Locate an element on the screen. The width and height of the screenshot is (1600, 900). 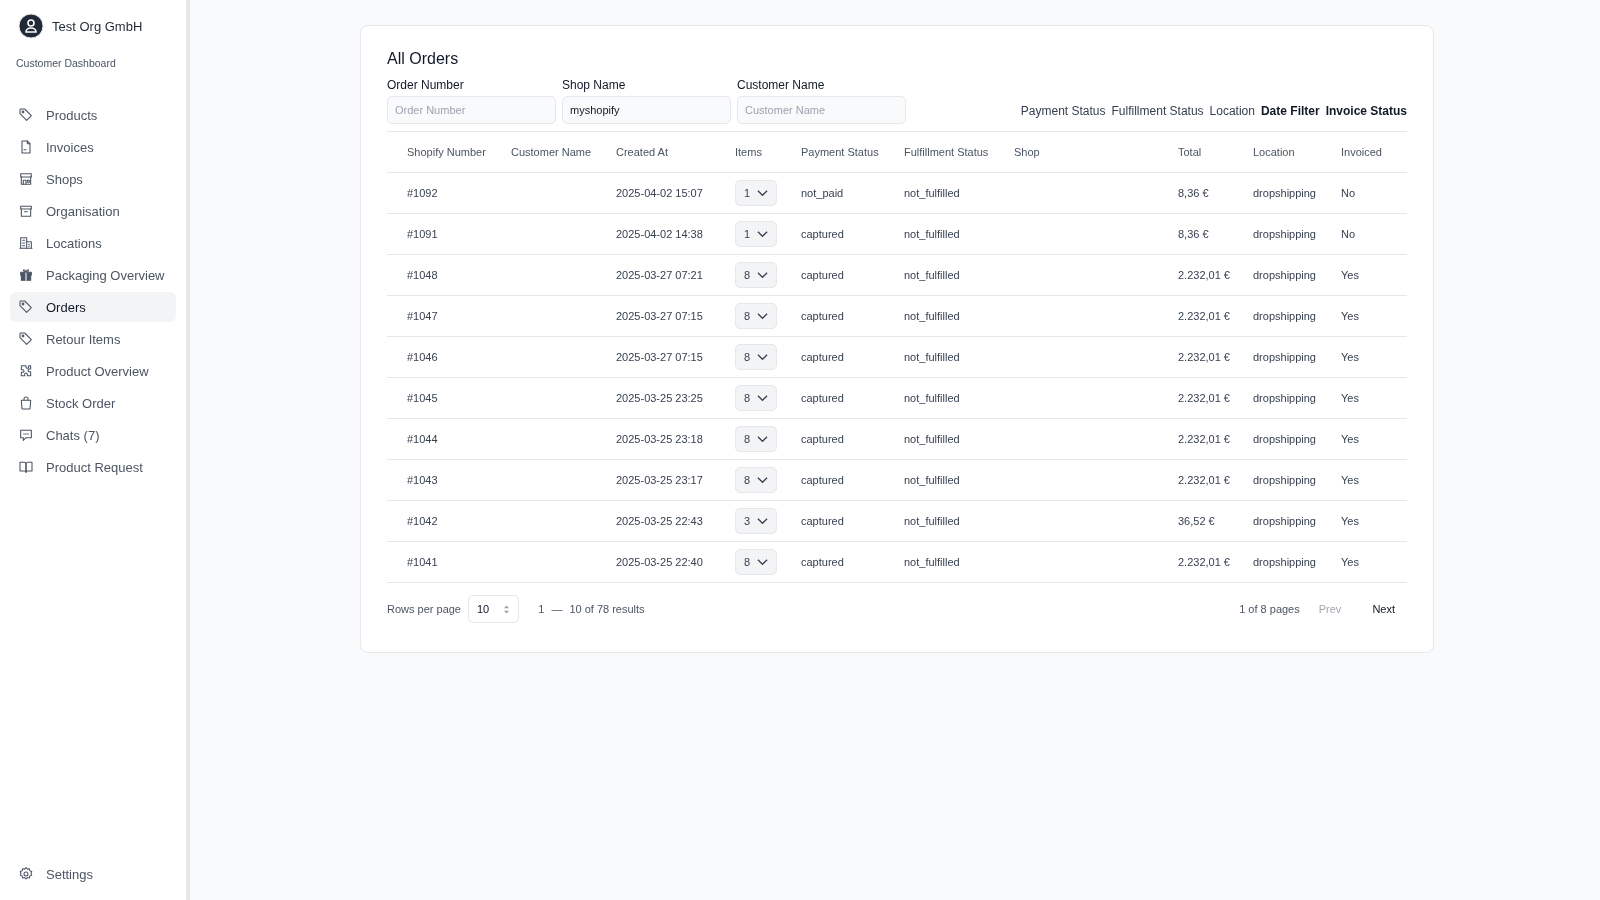
table-cell: 2025-03-25 23:17 is located at coordinates (659, 480).